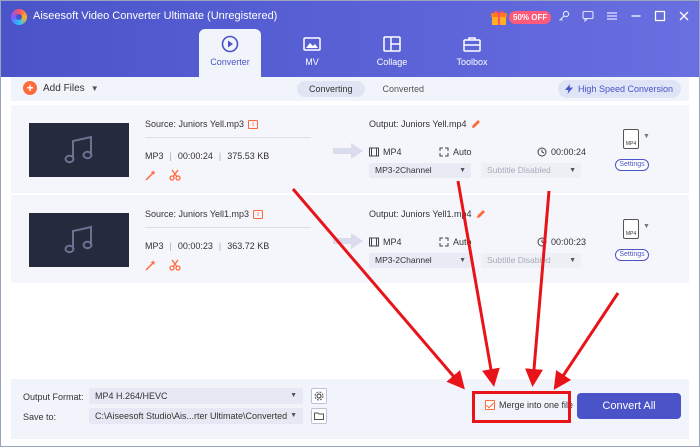 The height and width of the screenshot is (447, 700). I want to click on film-icon, so click(374, 152).